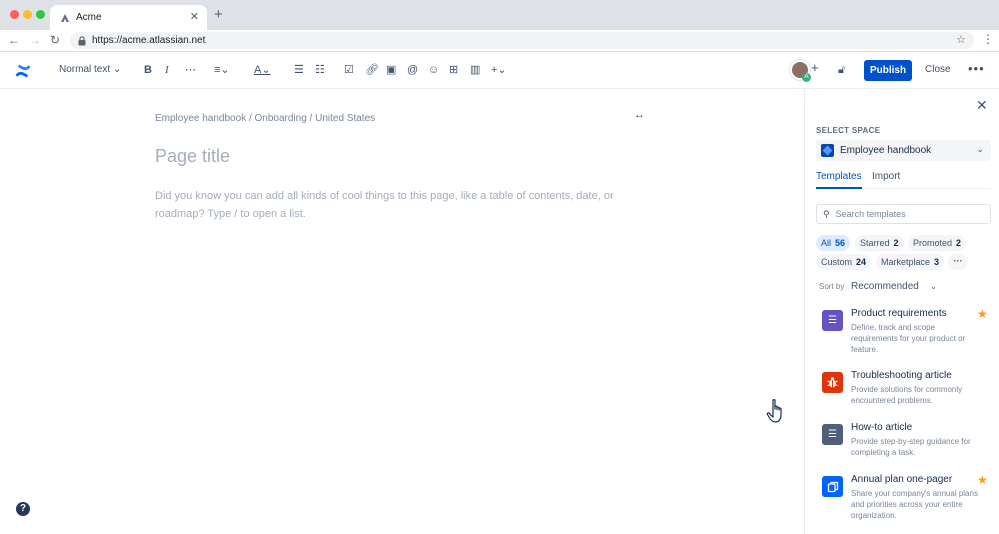  I want to click on new-tab-button: +, so click(218, 14).